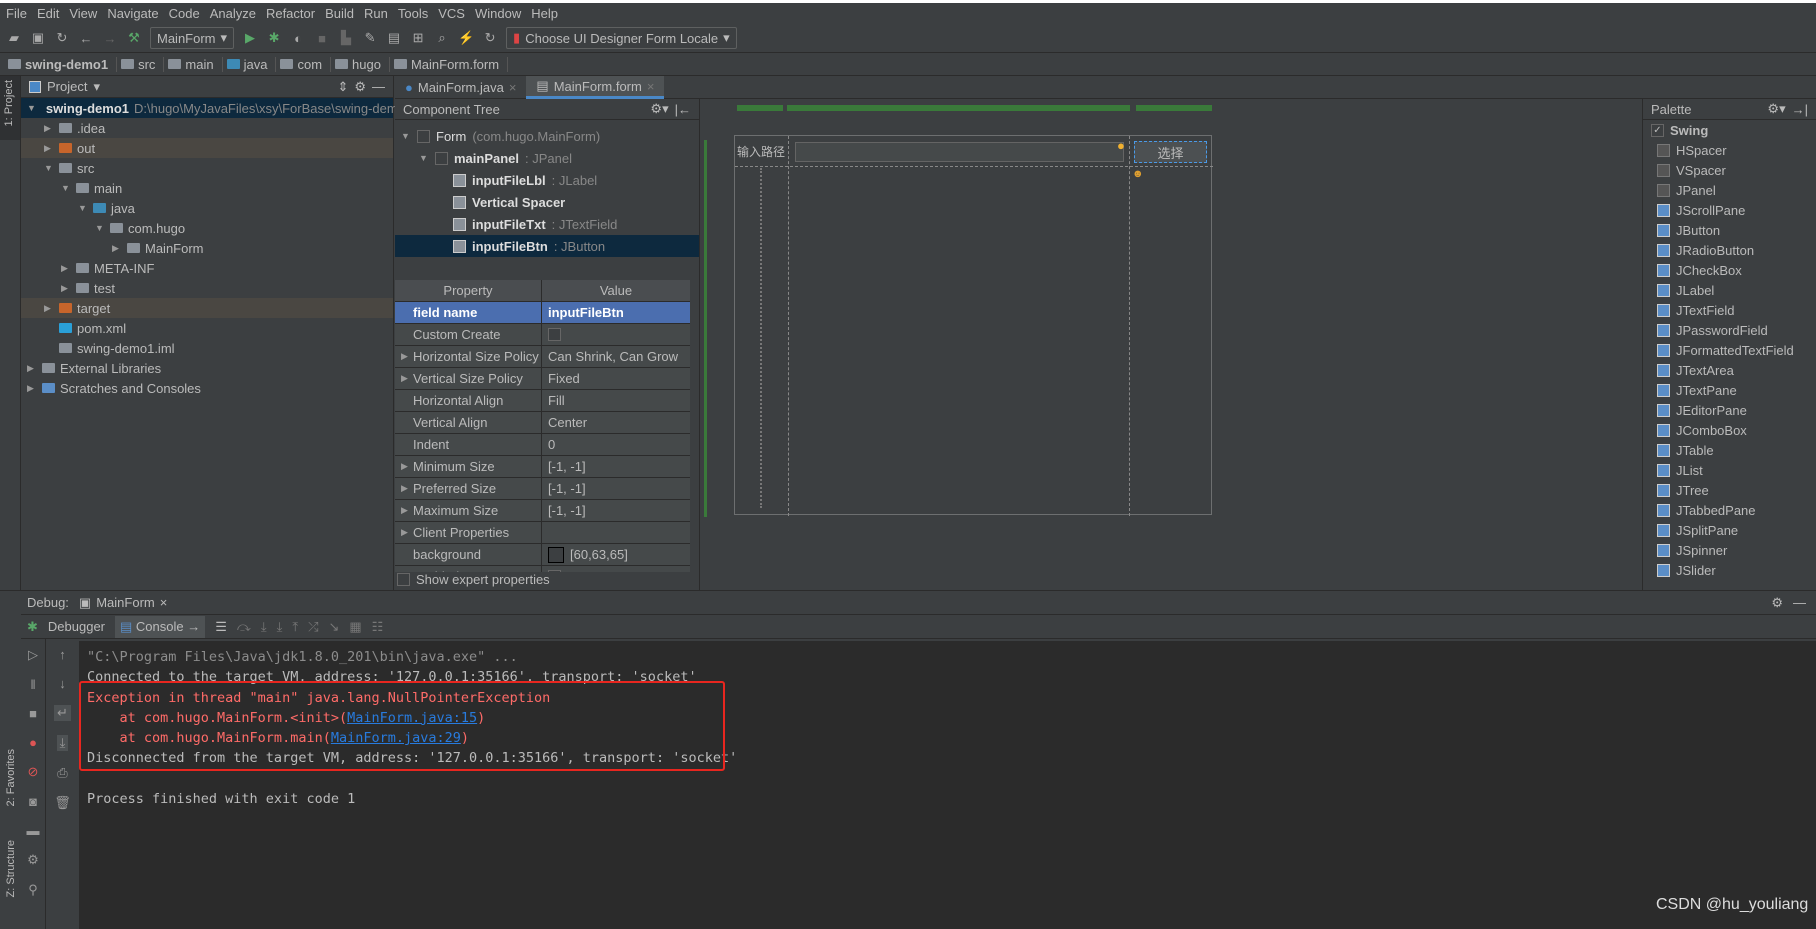  Describe the element at coordinates (33, 713) in the screenshot. I see `stop-icon: ■` at that location.